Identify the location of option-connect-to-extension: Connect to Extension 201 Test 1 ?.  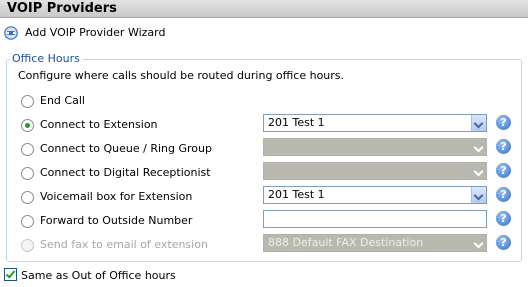
(264, 125).